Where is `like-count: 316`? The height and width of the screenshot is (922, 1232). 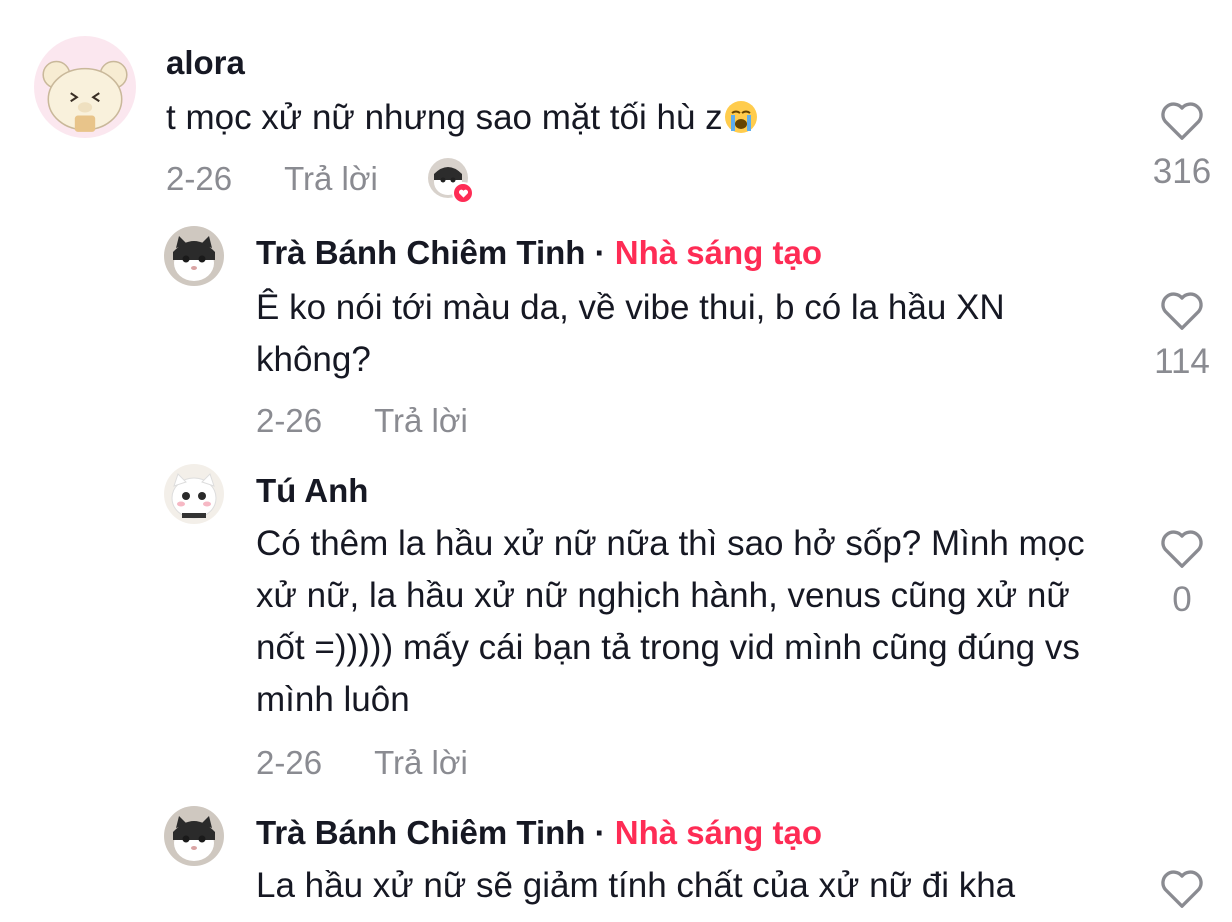 like-count: 316 is located at coordinates (1182, 171).